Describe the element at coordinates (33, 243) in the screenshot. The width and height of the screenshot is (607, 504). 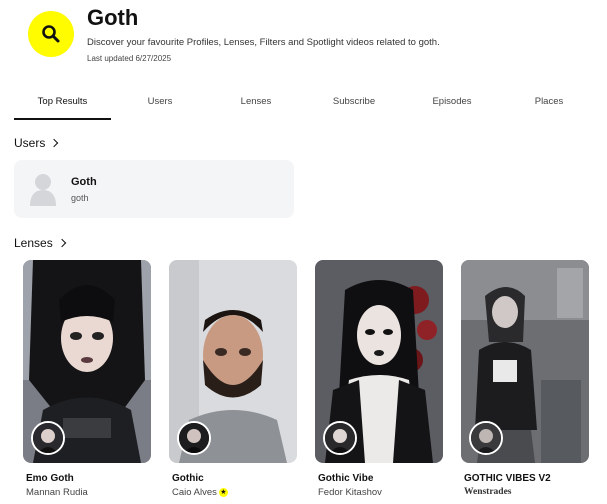
I see `lenses-section-title: Lenses` at that location.